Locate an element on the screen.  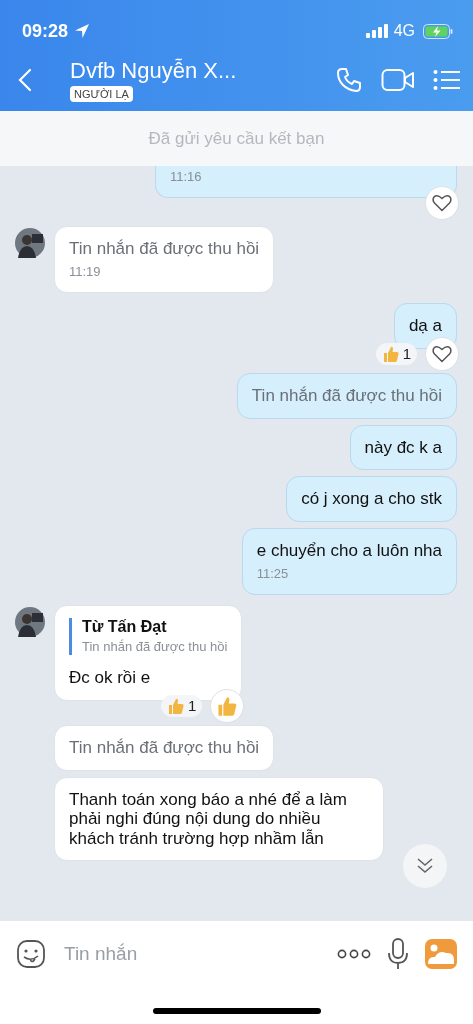
message-text: e chuyển cho a luôn nha is located at coordinates (349, 550).